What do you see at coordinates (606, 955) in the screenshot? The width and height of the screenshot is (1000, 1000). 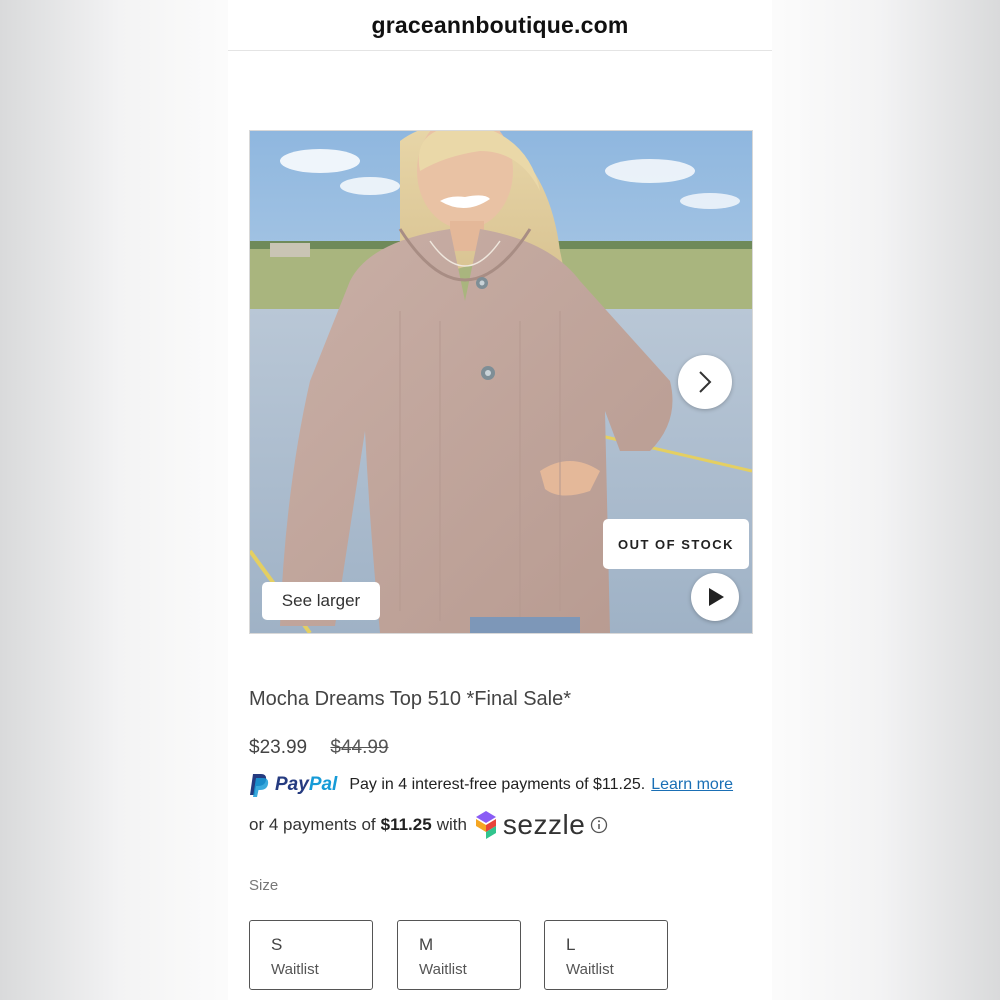 I see `size-option-l: L Waitlist` at bounding box center [606, 955].